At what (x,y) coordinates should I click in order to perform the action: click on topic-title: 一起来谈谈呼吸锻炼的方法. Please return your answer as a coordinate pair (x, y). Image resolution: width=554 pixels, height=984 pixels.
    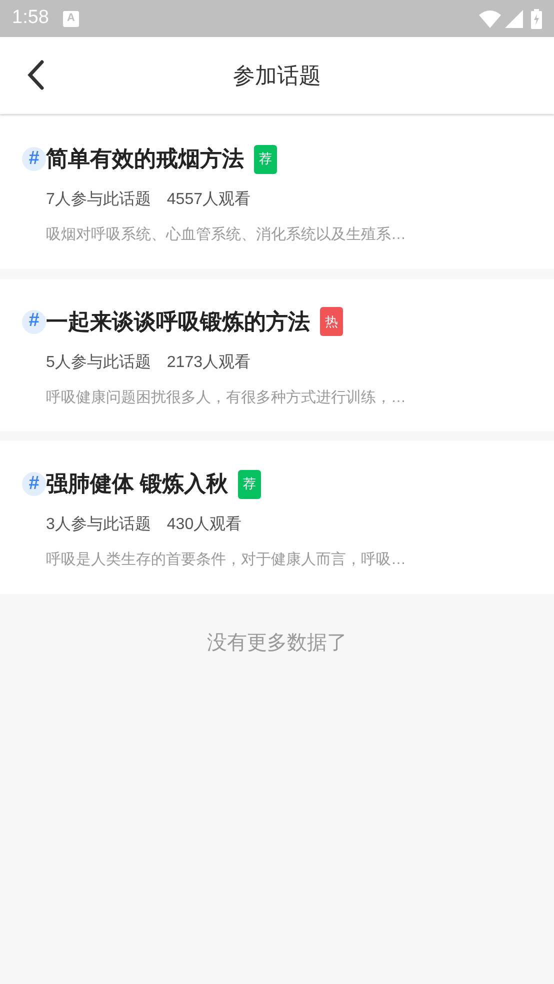
    Looking at the image, I should click on (178, 322).